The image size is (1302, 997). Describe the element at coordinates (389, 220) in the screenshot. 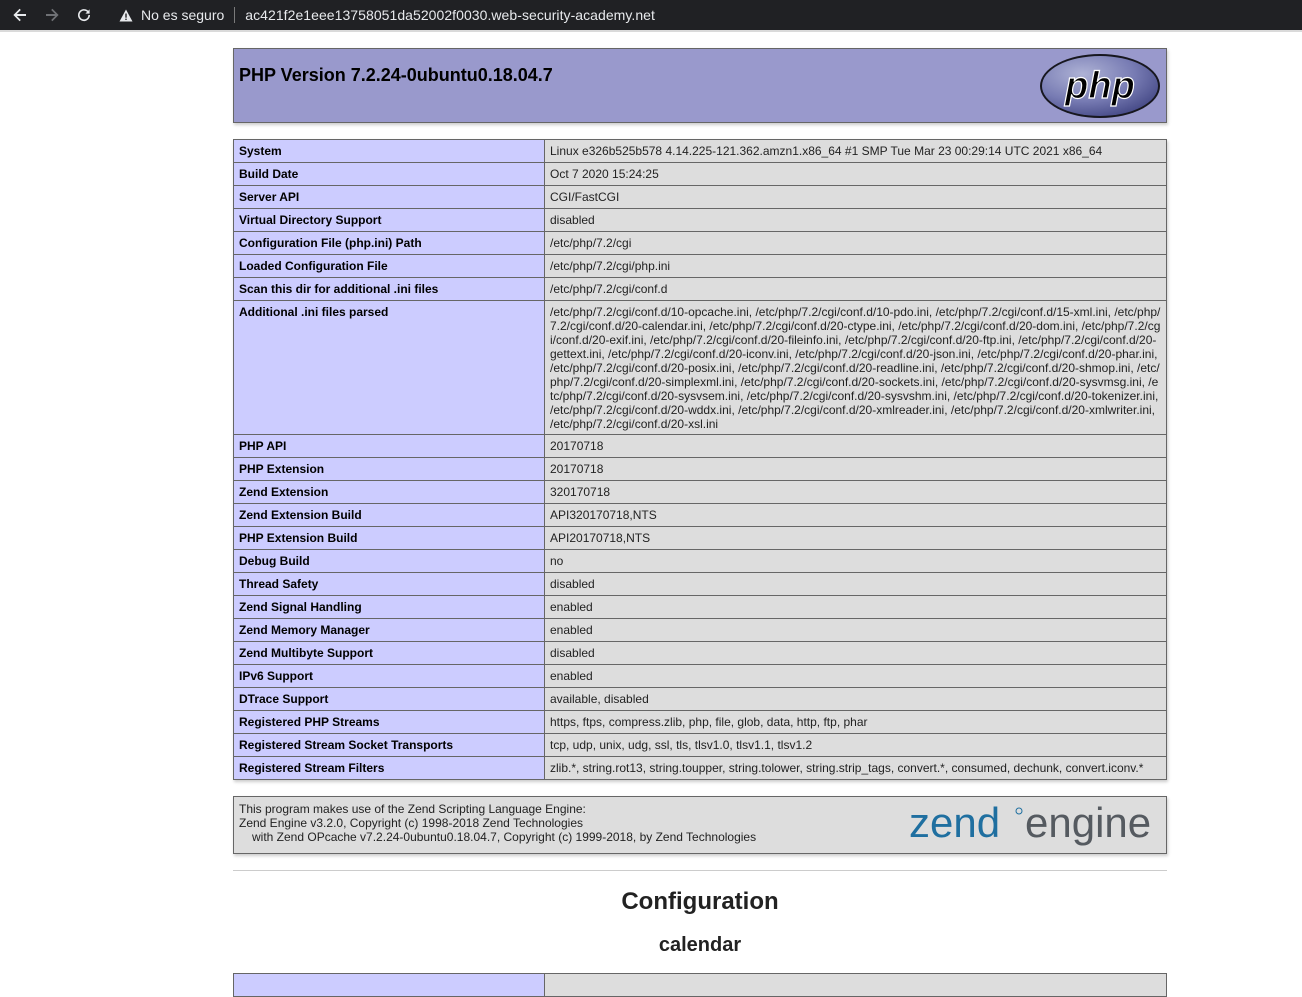

I see `info-key: Virtual Directory Support` at that location.